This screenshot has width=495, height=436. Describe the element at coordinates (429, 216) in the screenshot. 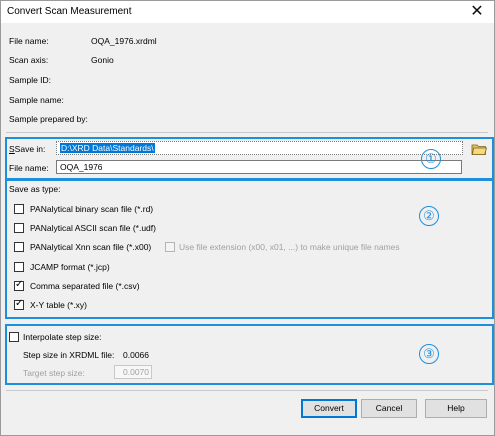

I see `marker-2: ②` at that location.